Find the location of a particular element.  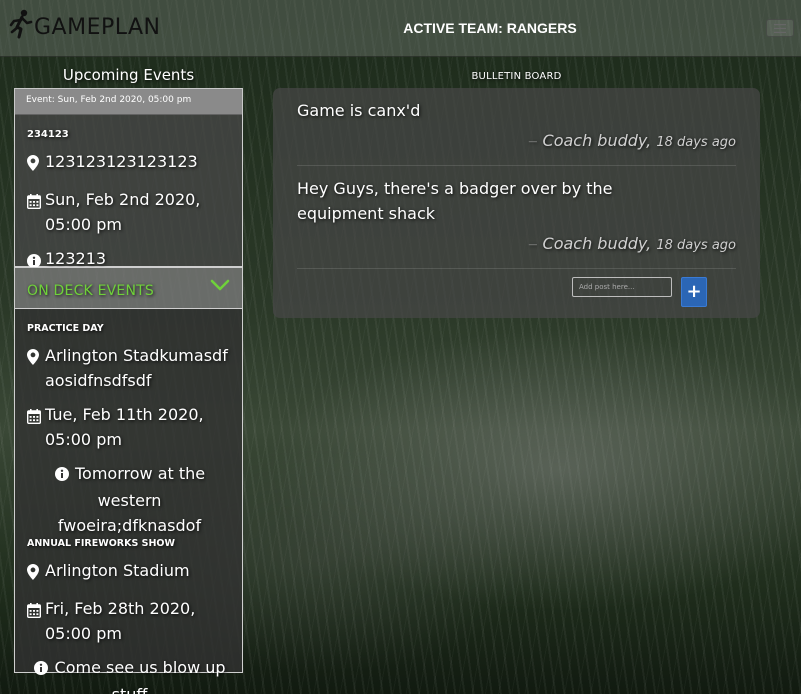

on-deck-heading: ON DECK EVENTS is located at coordinates (90, 291).